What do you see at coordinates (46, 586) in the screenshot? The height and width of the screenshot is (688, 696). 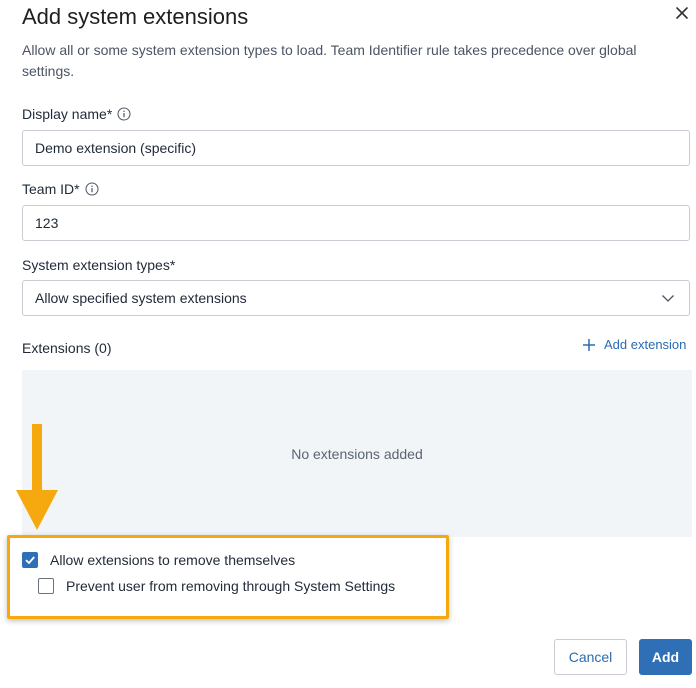 I see `prevent-user-remove-checkbox` at bounding box center [46, 586].